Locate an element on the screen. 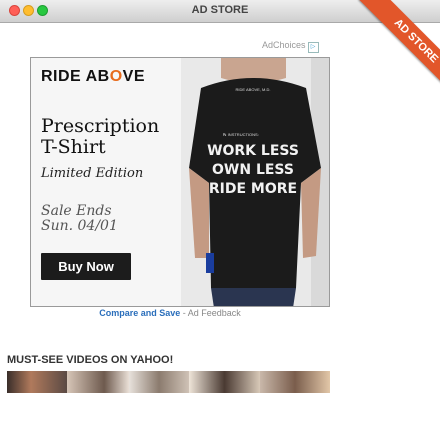  videos-section-heading: MUST-SEE VIDEOS ON YAHOO! is located at coordinates (90, 360).